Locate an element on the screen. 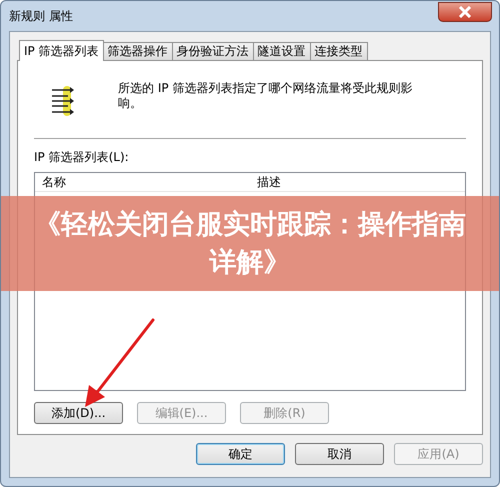 The height and width of the screenshot is (487, 500). banner-title: 《轻松关闭台服实时跟踪：操作指南详解》 is located at coordinates (250, 244).